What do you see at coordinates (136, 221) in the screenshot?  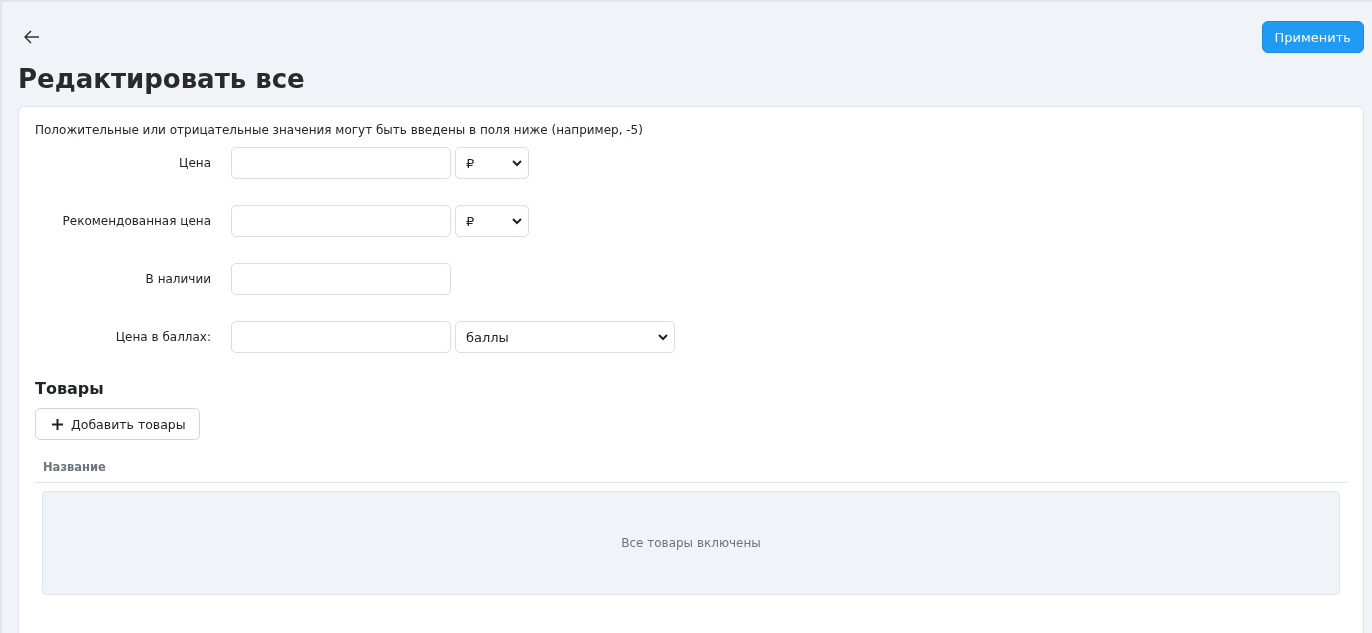 I see `field-label: Рекомендованная цена` at bounding box center [136, 221].